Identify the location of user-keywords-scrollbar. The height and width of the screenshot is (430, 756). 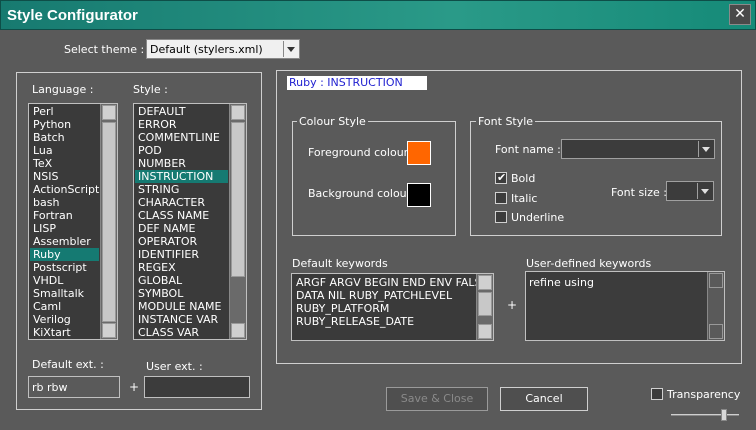
(715, 306).